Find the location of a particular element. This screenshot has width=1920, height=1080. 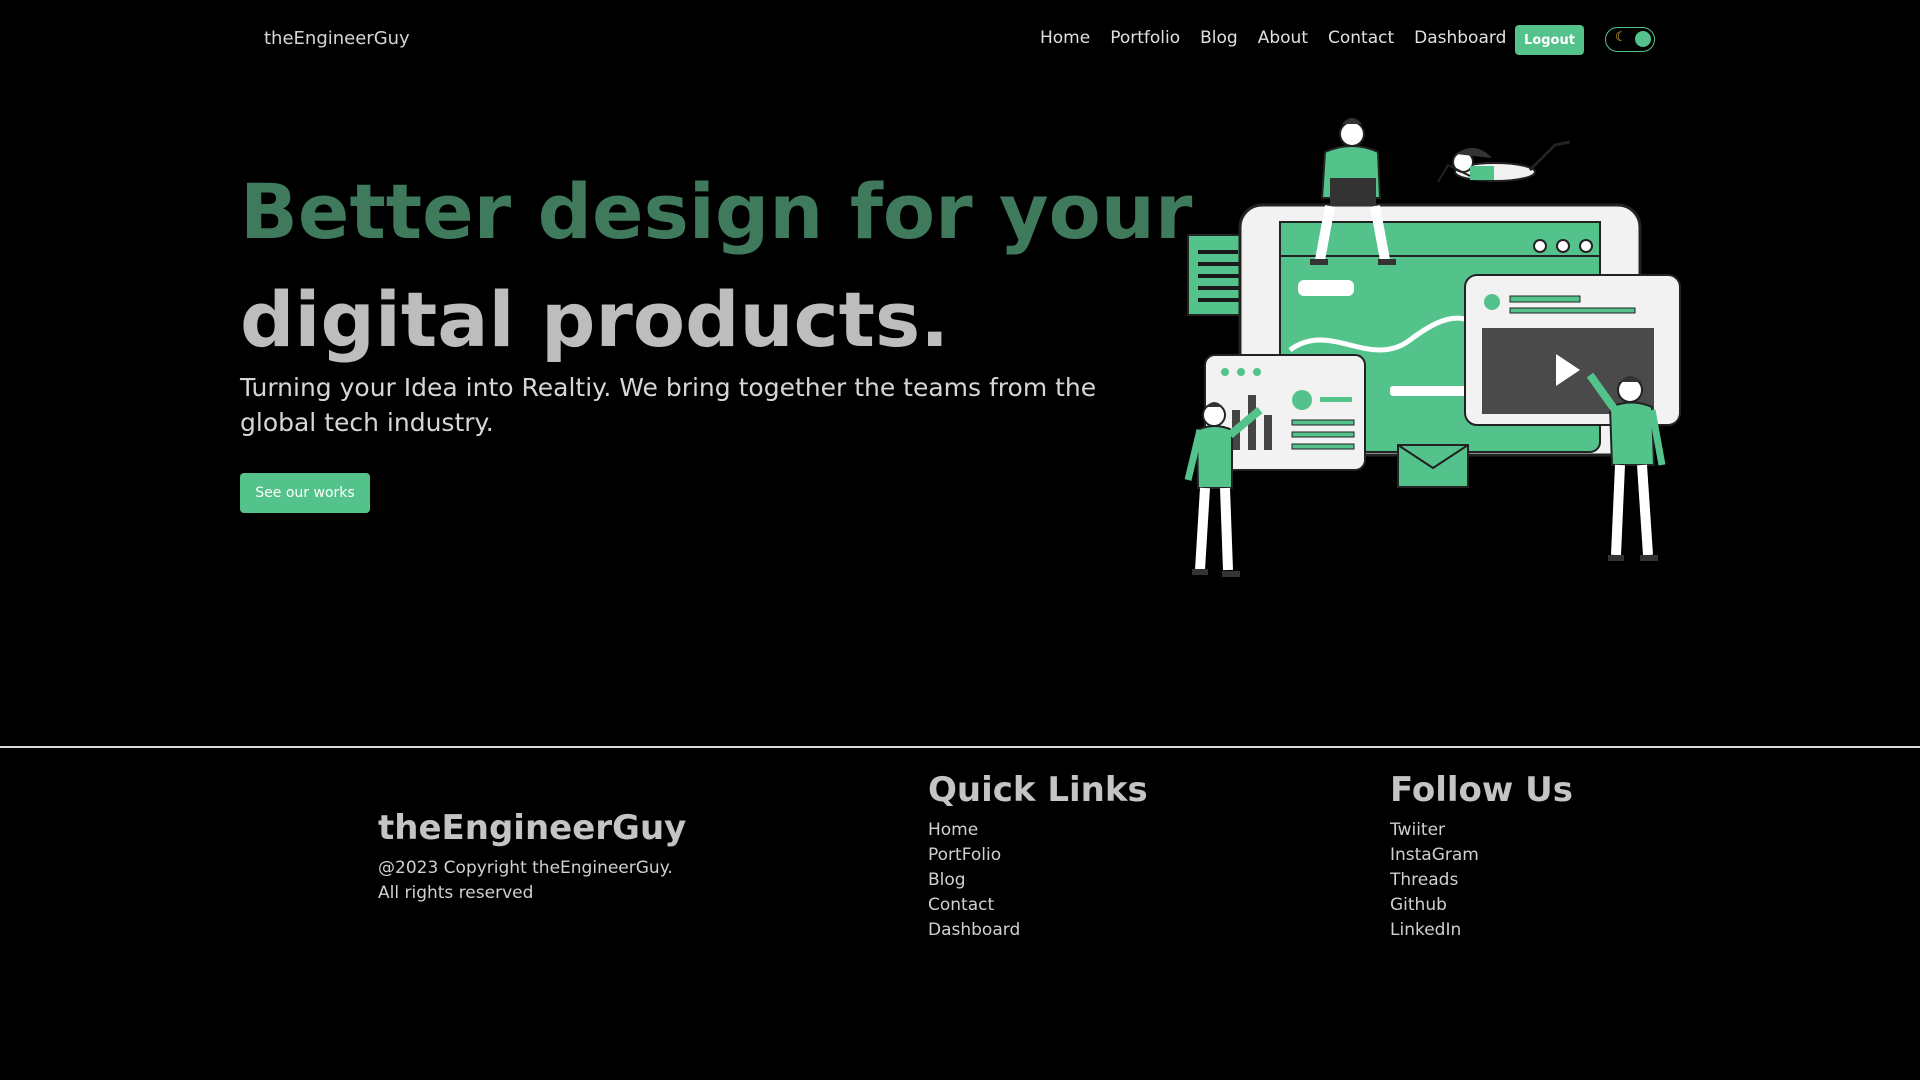

nav-link-home: Home is located at coordinates (1065, 38).